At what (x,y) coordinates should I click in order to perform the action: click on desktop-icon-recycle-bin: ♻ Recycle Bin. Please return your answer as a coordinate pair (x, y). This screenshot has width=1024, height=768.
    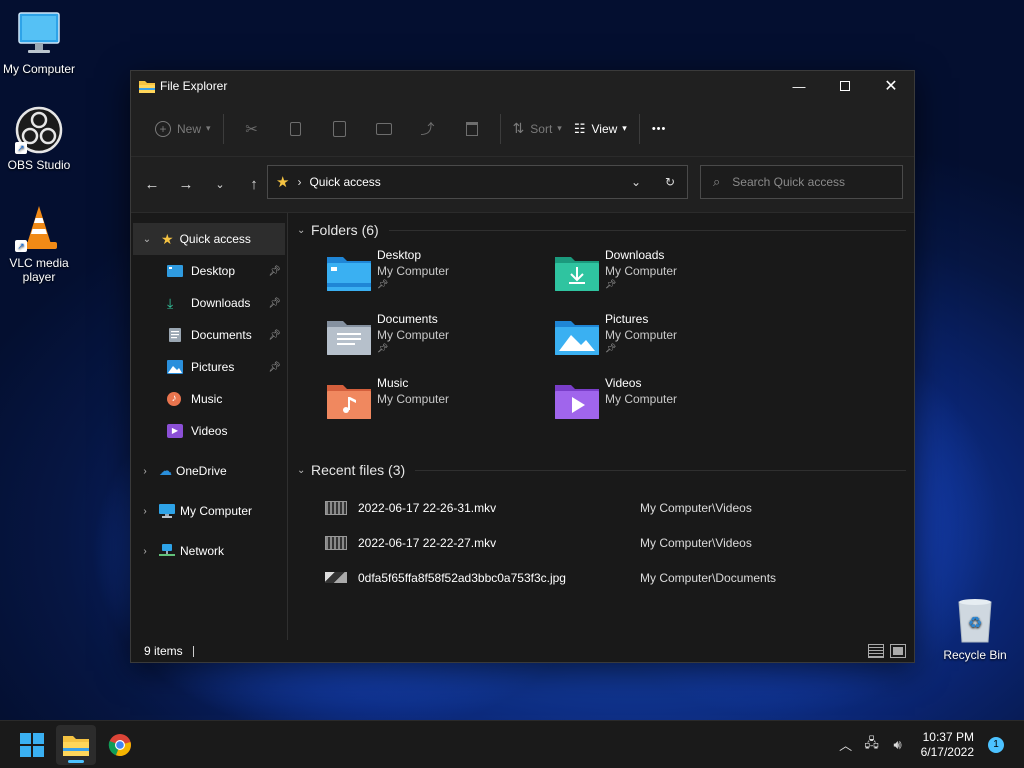
    Looking at the image, I should click on (975, 629).